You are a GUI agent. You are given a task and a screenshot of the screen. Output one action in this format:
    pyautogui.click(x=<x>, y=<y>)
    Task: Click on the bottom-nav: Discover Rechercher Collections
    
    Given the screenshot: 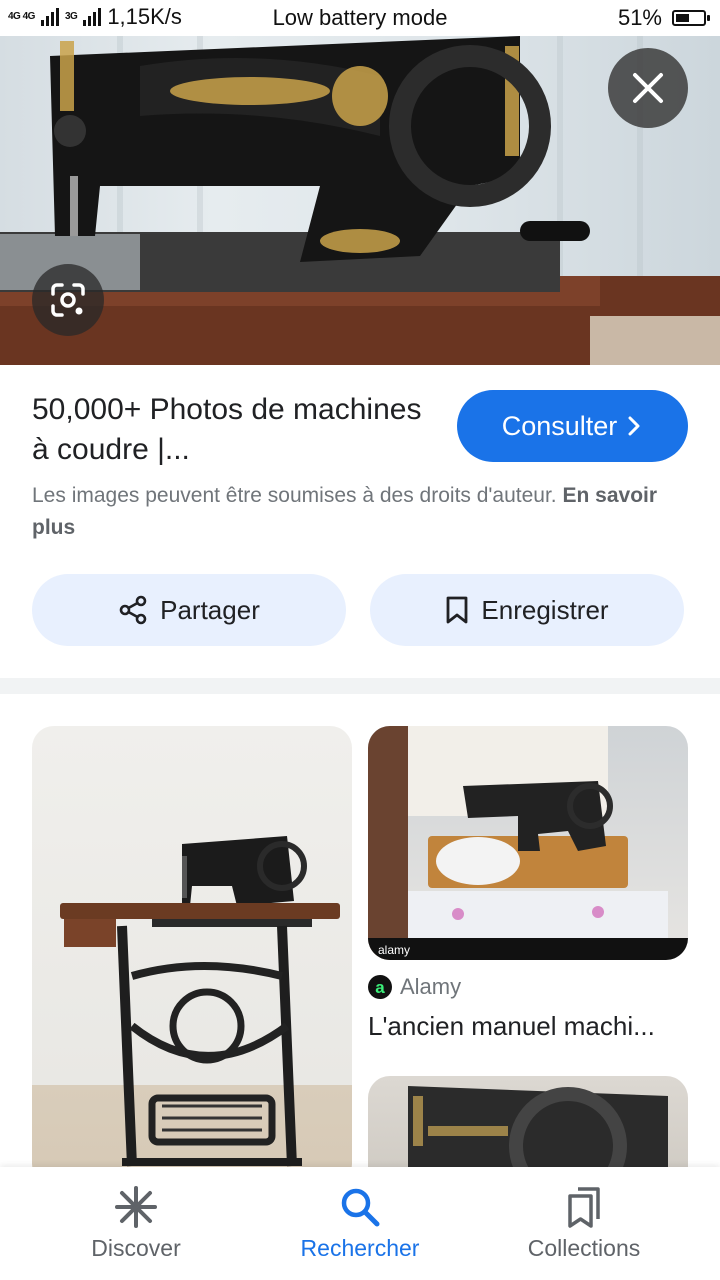 What is the action you would take?
    pyautogui.click(x=360, y=1223)
    